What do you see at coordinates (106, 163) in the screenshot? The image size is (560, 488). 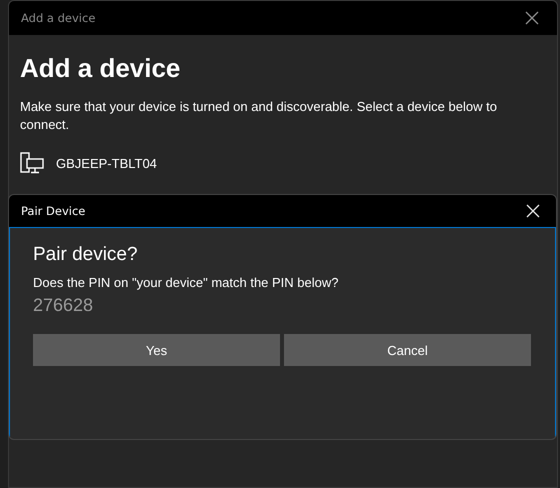 I see `device-name: GBJEEP-TBLT04` at bounding box center [106, 163].